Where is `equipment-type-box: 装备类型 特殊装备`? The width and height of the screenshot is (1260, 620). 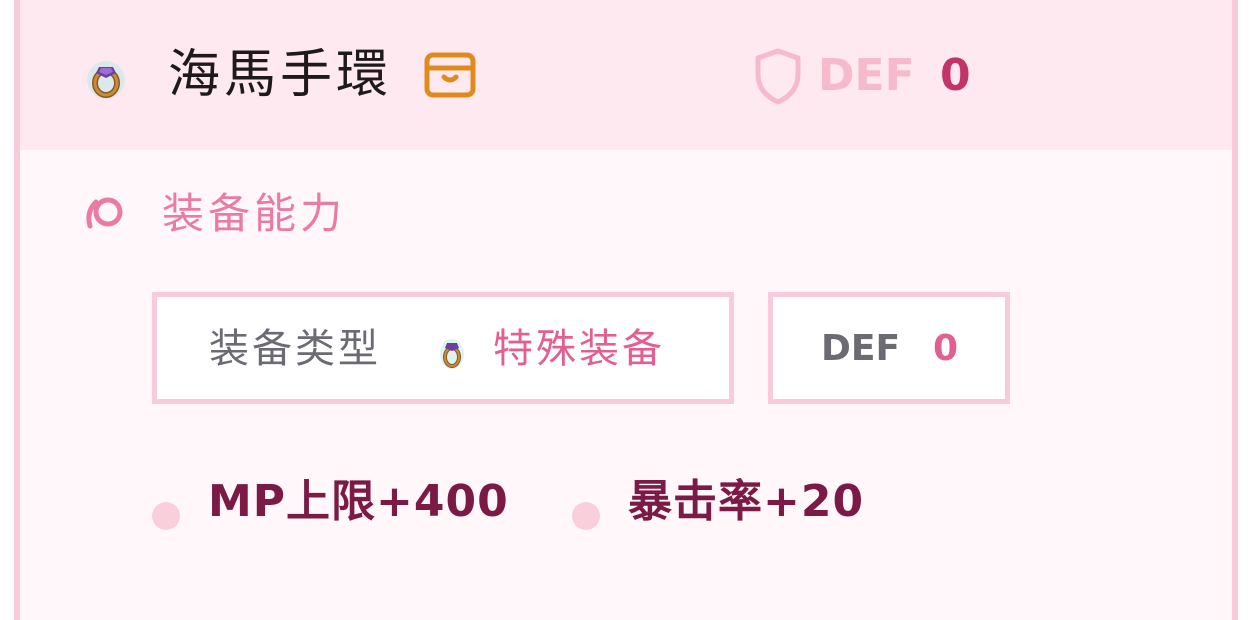 equipment-type-box: 装备类型 特殊装备 is located at coordinates (443, 348).